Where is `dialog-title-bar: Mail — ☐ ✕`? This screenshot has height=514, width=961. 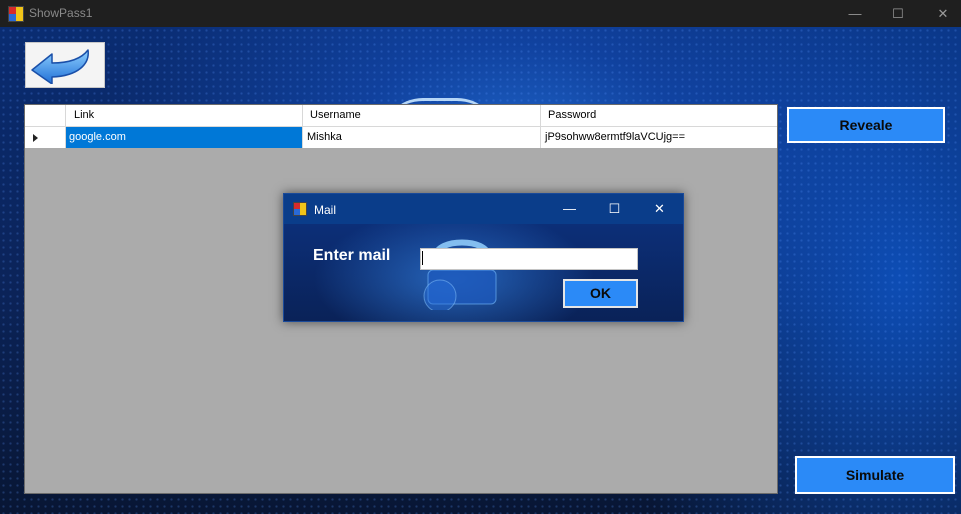
dialog-title-bar: Mail — ☐ ✕ is located at coordinates (483, 209).